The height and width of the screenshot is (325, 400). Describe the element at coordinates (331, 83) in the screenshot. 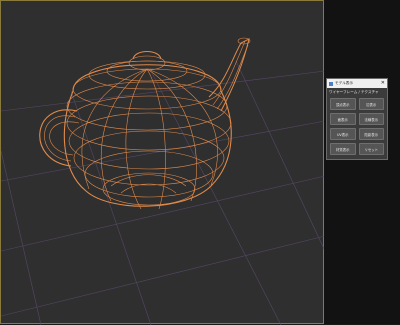

I see `app-icon` at that location.